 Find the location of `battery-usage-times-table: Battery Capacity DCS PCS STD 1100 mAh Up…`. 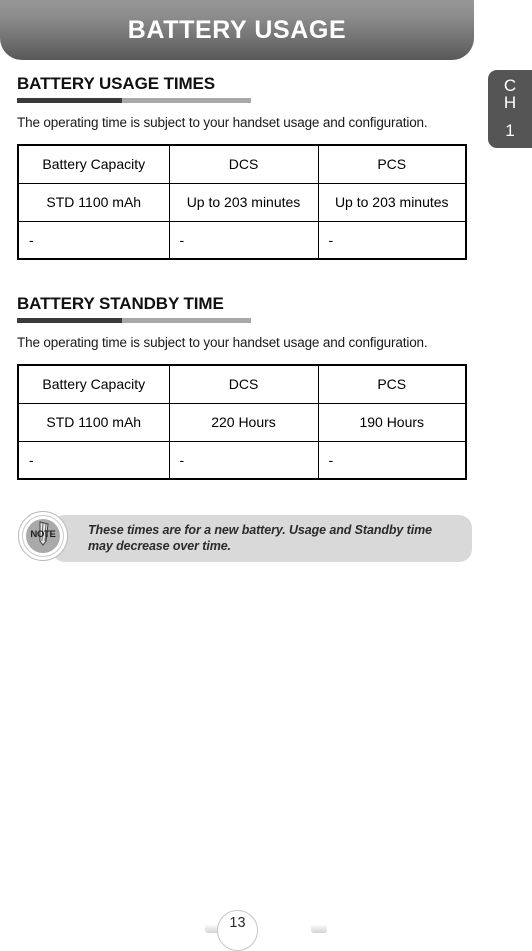

battery-usage-times-table: Battery Capacity DCS PCS STD 1100 mAh Up… is located at coordinates (242, 202).